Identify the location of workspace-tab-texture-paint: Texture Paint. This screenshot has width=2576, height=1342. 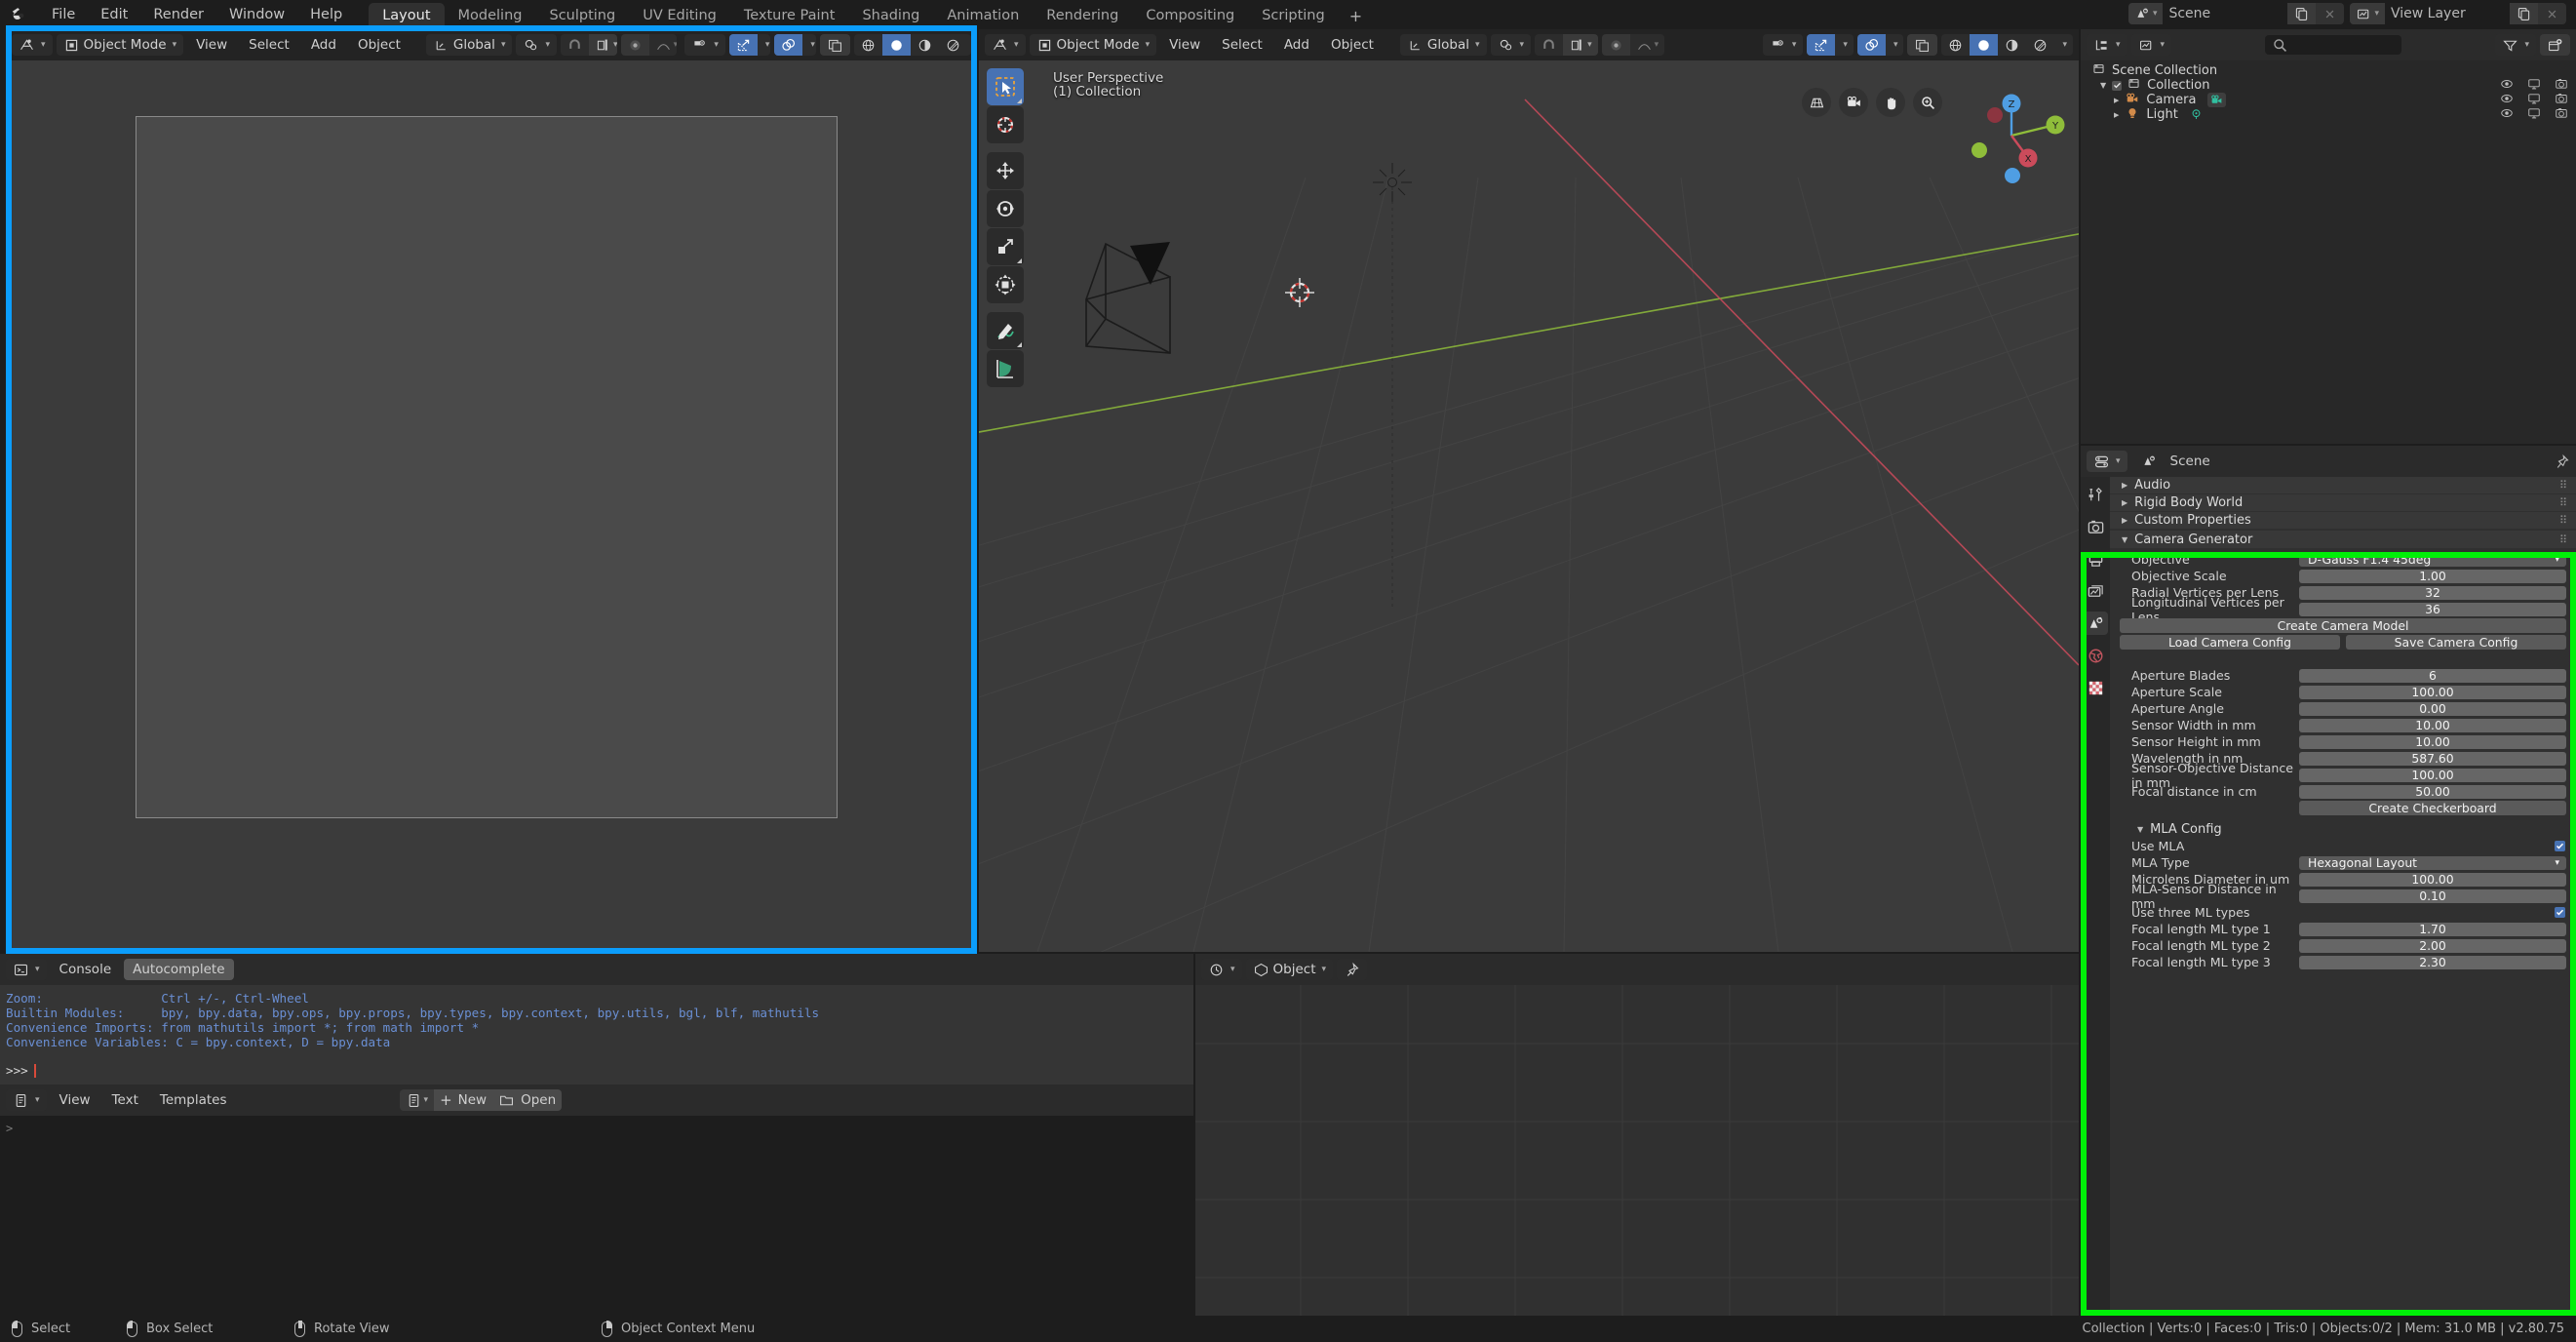
(789, 16).